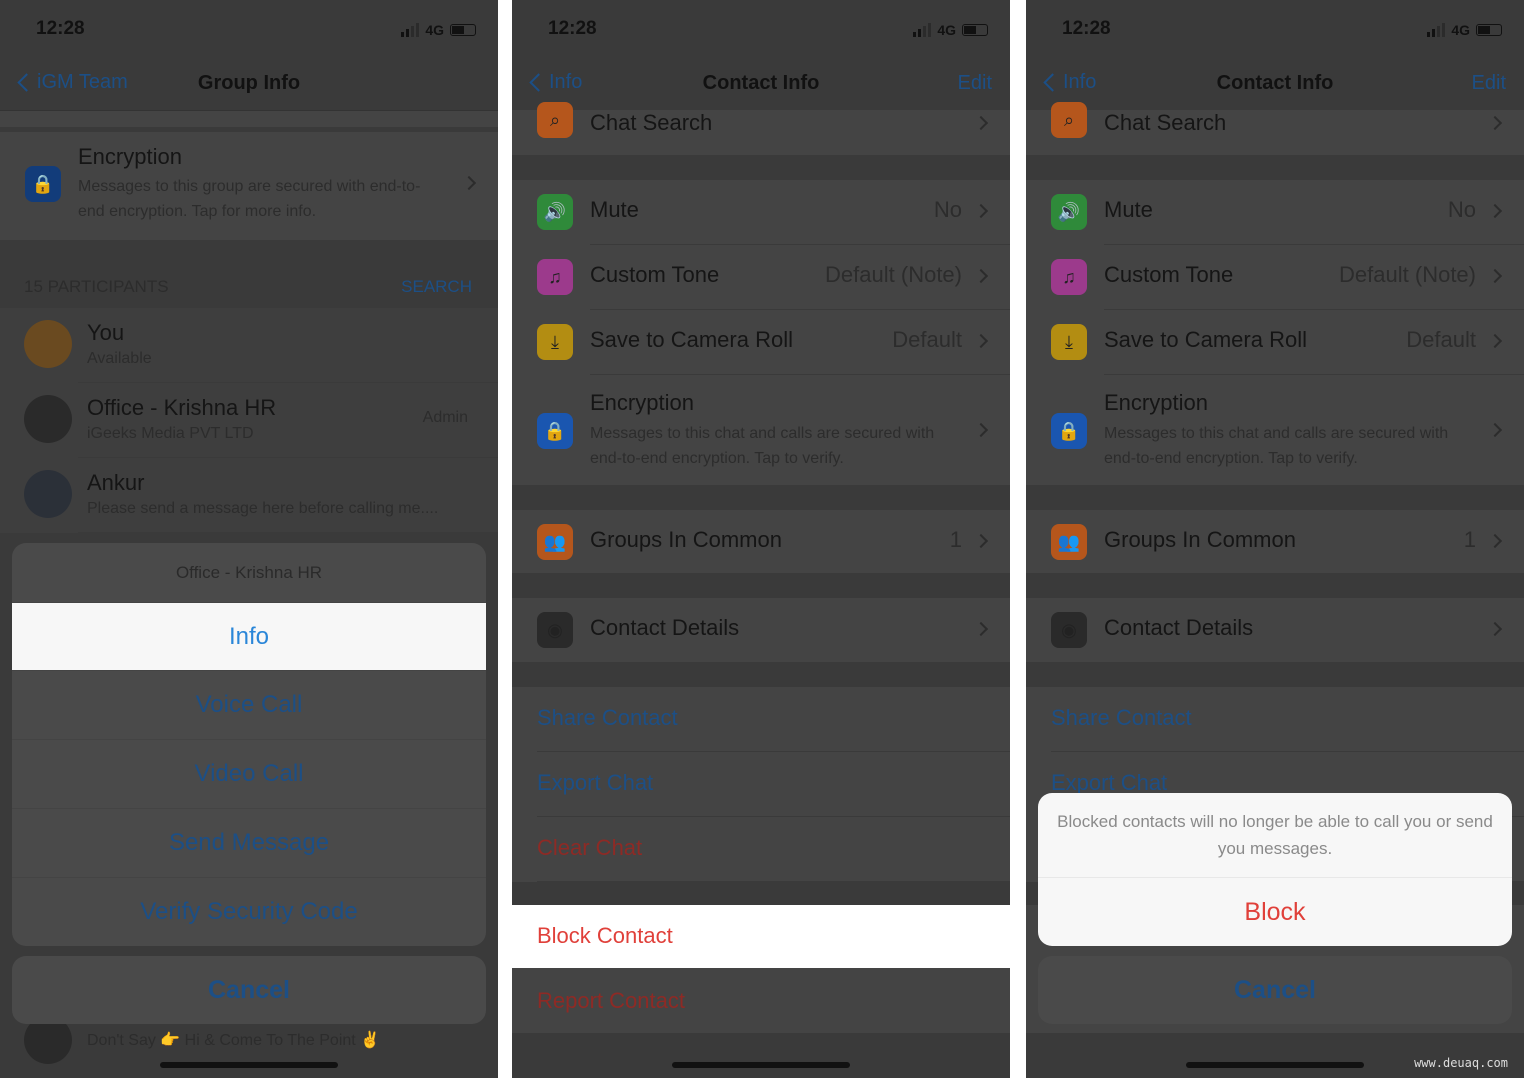 This screenshot has width=1524, height=1078. Describe the element at coordinates (686, 539) in the screenshot. I see `row-label: Groups In Common` at that location.